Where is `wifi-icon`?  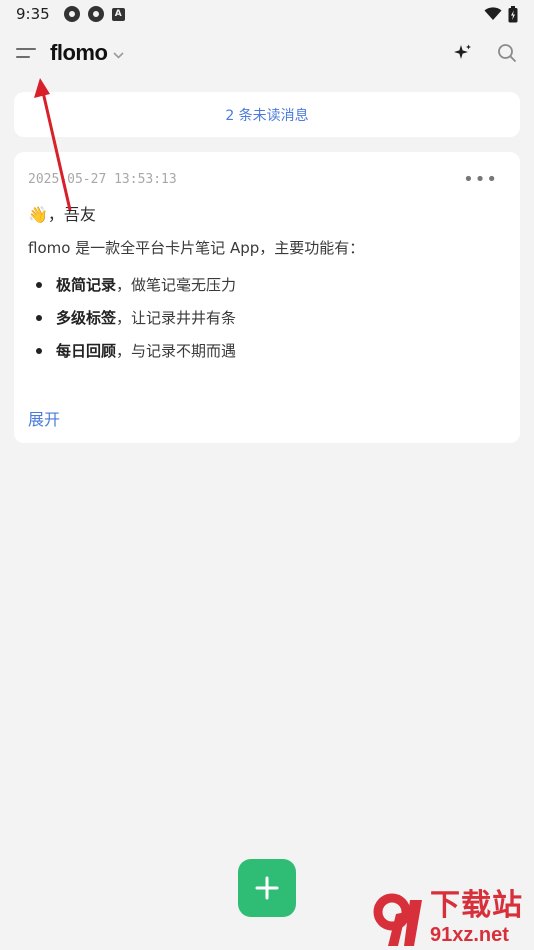 wifi-icon is located at coordinates (493, 13).